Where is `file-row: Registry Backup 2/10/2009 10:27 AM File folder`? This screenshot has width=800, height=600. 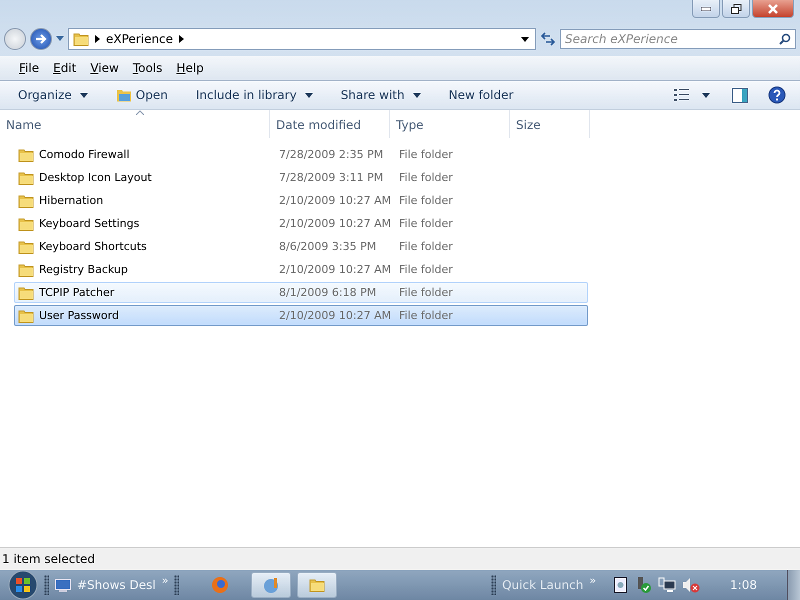
file-row: Registry Backup 2/10/2009 10:27 AM File folder is located at coordinates (301, 269).